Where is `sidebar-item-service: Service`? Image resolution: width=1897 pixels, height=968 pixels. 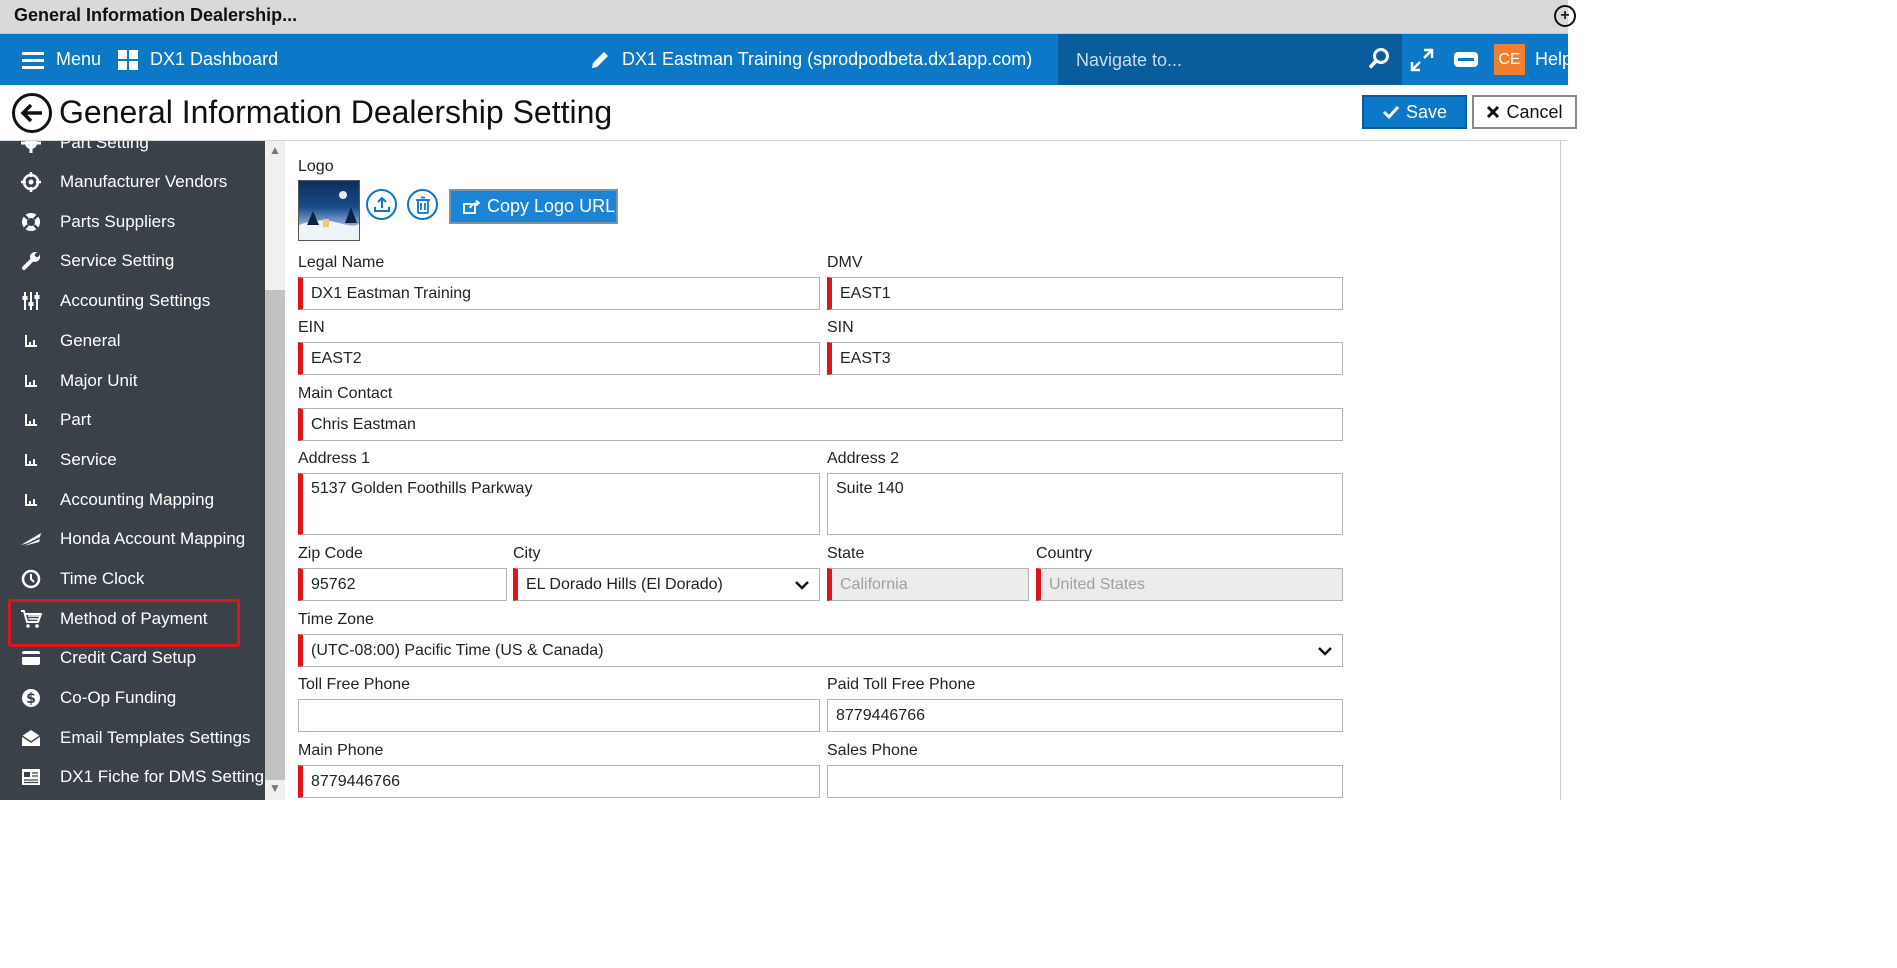
sidebar-item-service: Service is located at coordinates (132, 460).